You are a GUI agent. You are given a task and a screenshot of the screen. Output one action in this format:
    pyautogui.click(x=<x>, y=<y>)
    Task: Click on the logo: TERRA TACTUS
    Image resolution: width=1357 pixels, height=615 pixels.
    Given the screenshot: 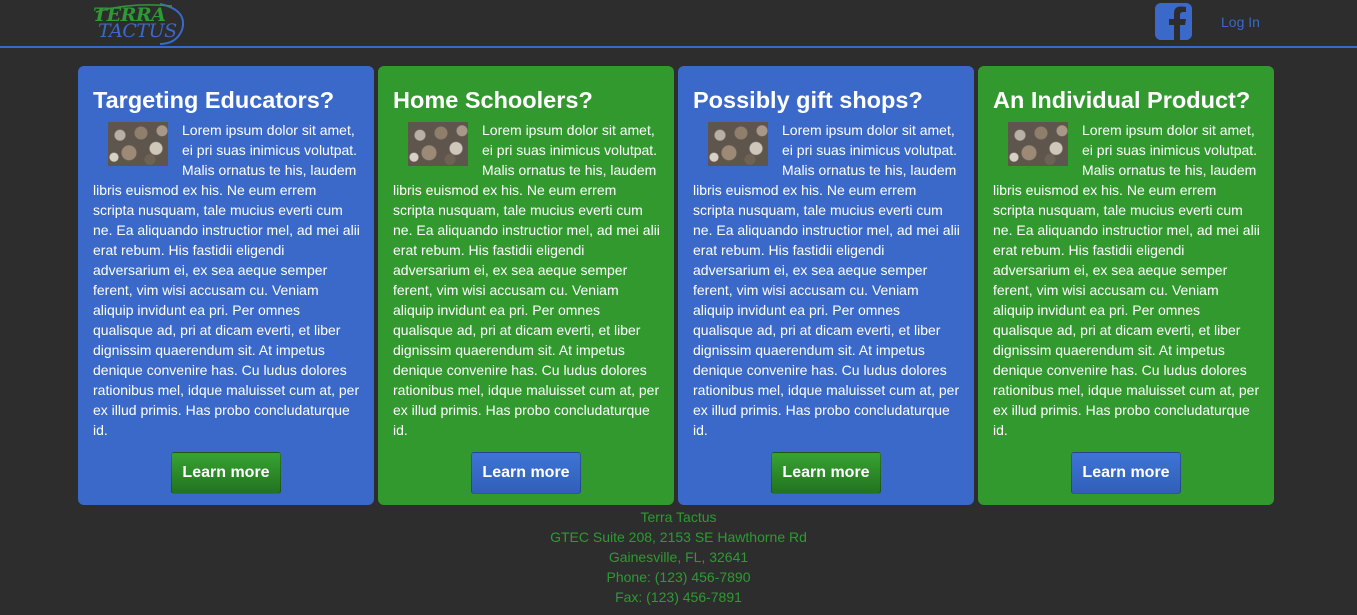 What is the action you would take?
    pyautogui.click(x=140, y=23)
    